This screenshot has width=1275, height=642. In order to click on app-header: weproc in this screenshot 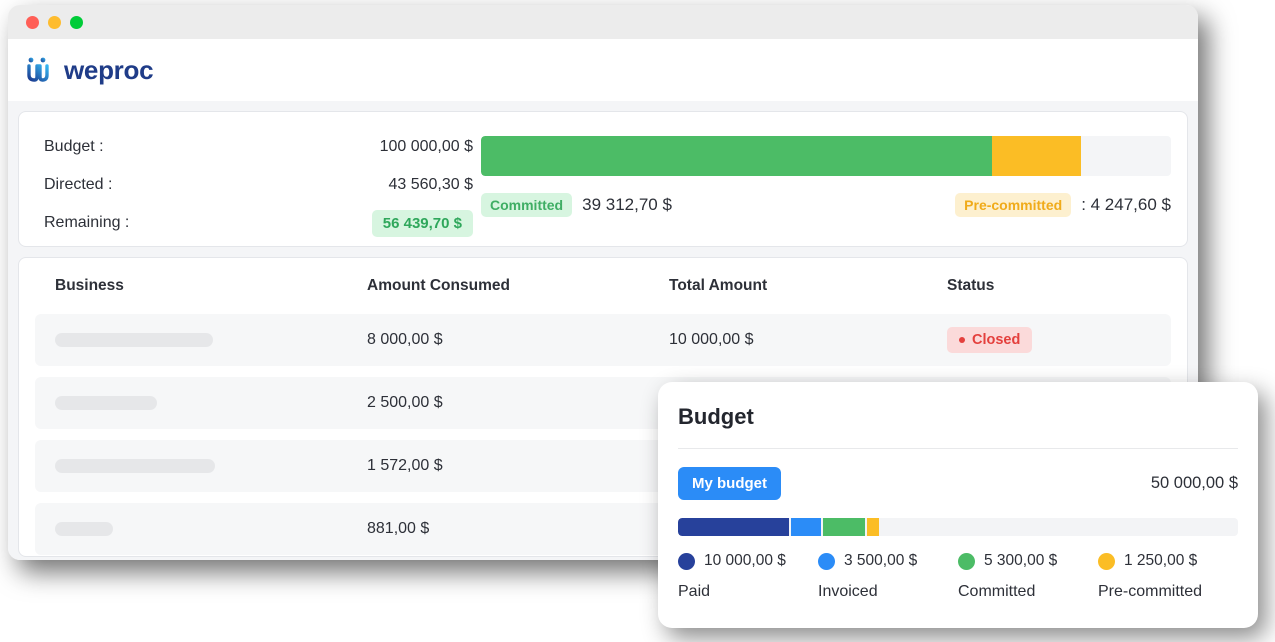, I will do `click(603, 70)`.